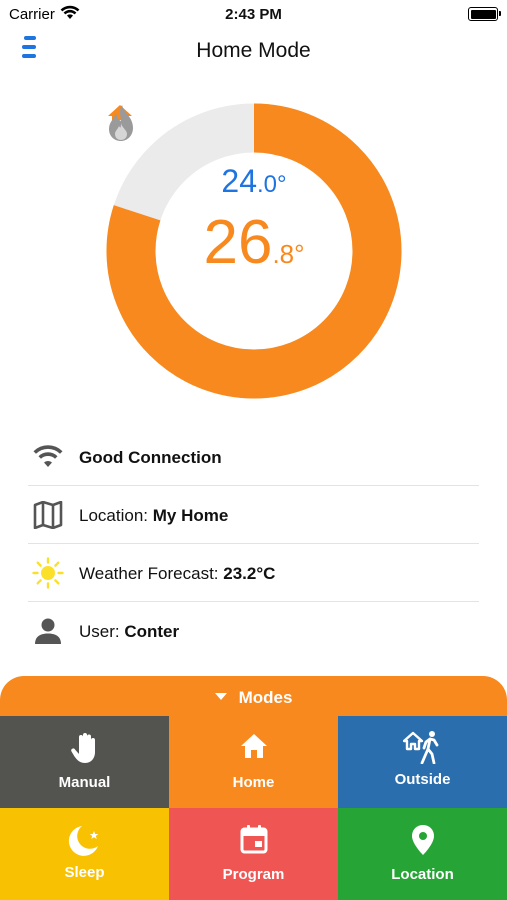 The image size is (507, 900). I want to click on current-temperature: 26.8°, so click(254, 242).